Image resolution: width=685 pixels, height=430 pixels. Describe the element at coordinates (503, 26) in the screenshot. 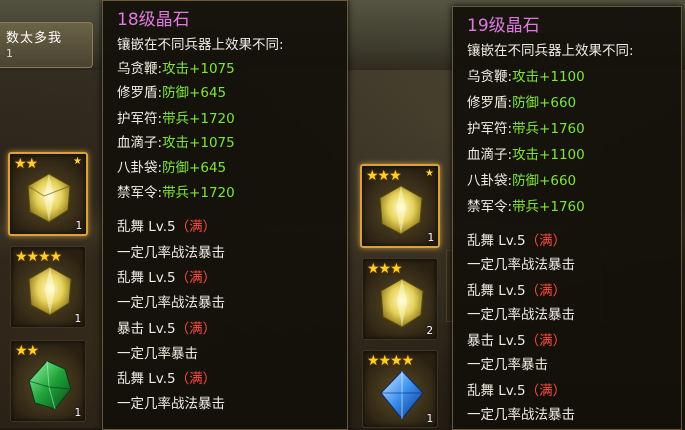

I see `tooltip-title: 19级晶石` at that location.